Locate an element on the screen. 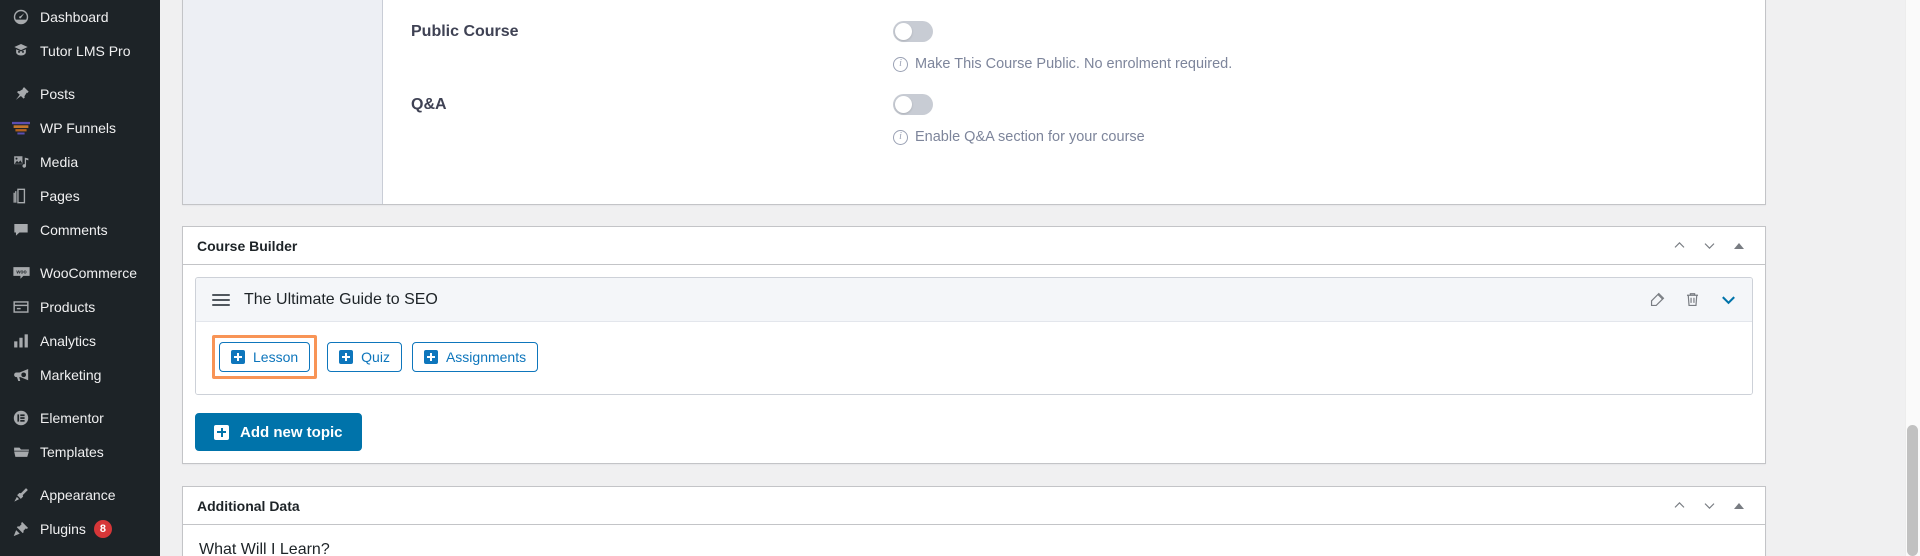 The width and height of the screenshot is (1920, 556). add-new-topic-button: Add new topic is located at coordinates (278, 432).